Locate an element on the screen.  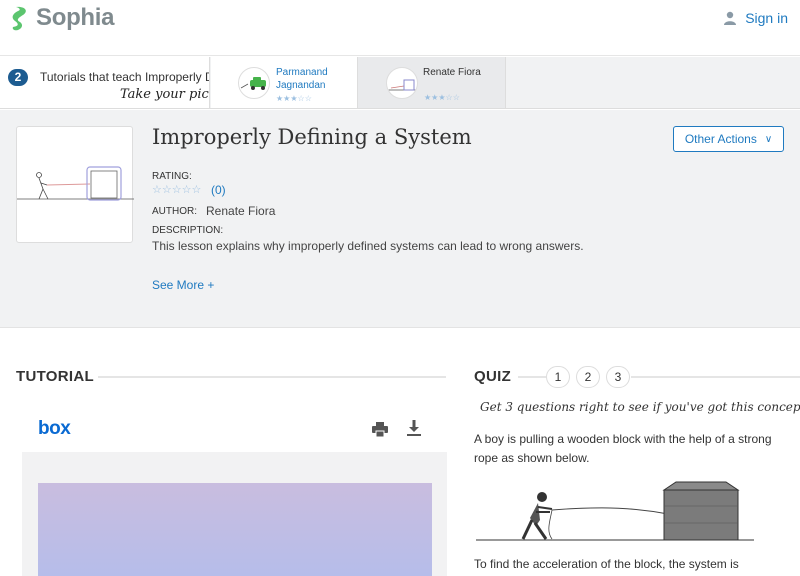
tutorial-author: Parmanand Jagnandan is located at coordinates (302, 79).